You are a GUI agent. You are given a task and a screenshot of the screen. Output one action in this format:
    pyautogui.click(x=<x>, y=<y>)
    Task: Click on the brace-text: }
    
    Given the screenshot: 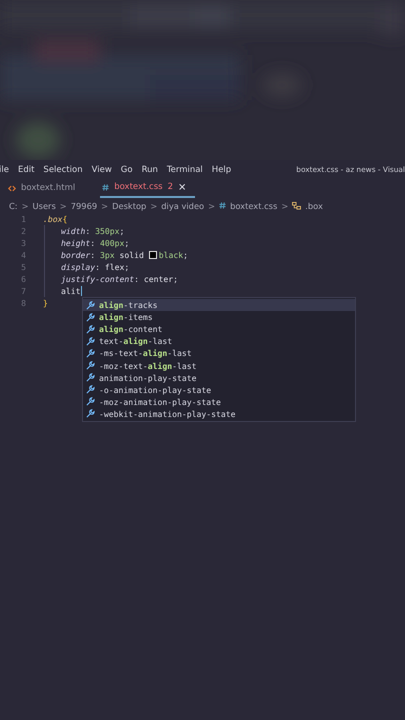 What is the action you would take?
    pyautogui.click(x=45, y=303)
    